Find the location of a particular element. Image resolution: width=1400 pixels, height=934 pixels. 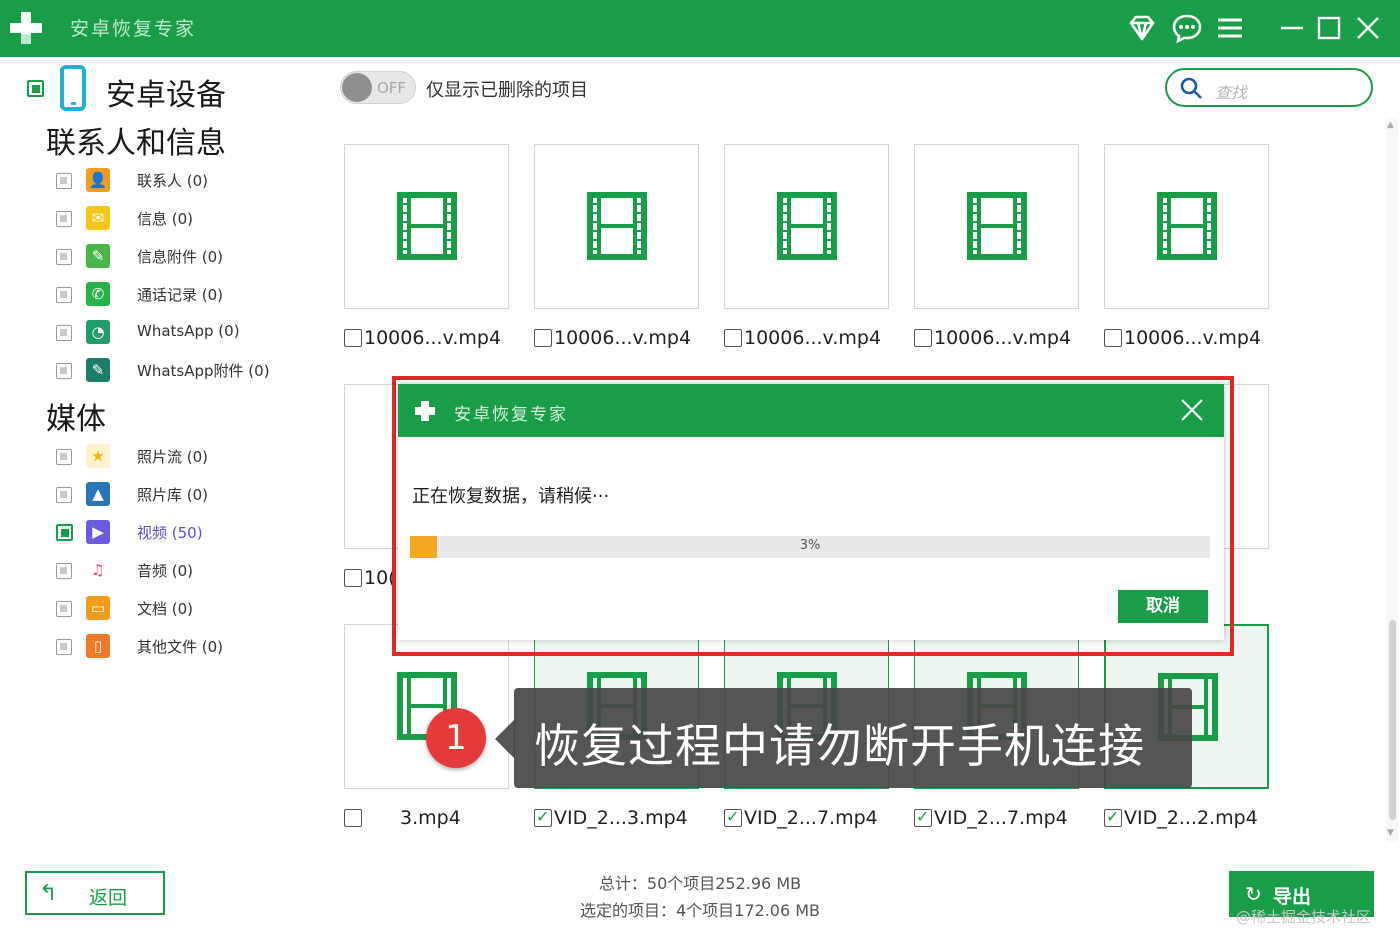

category-whatsapp: ◔ WhatsApp (0) is located at coordinates (191, 333).